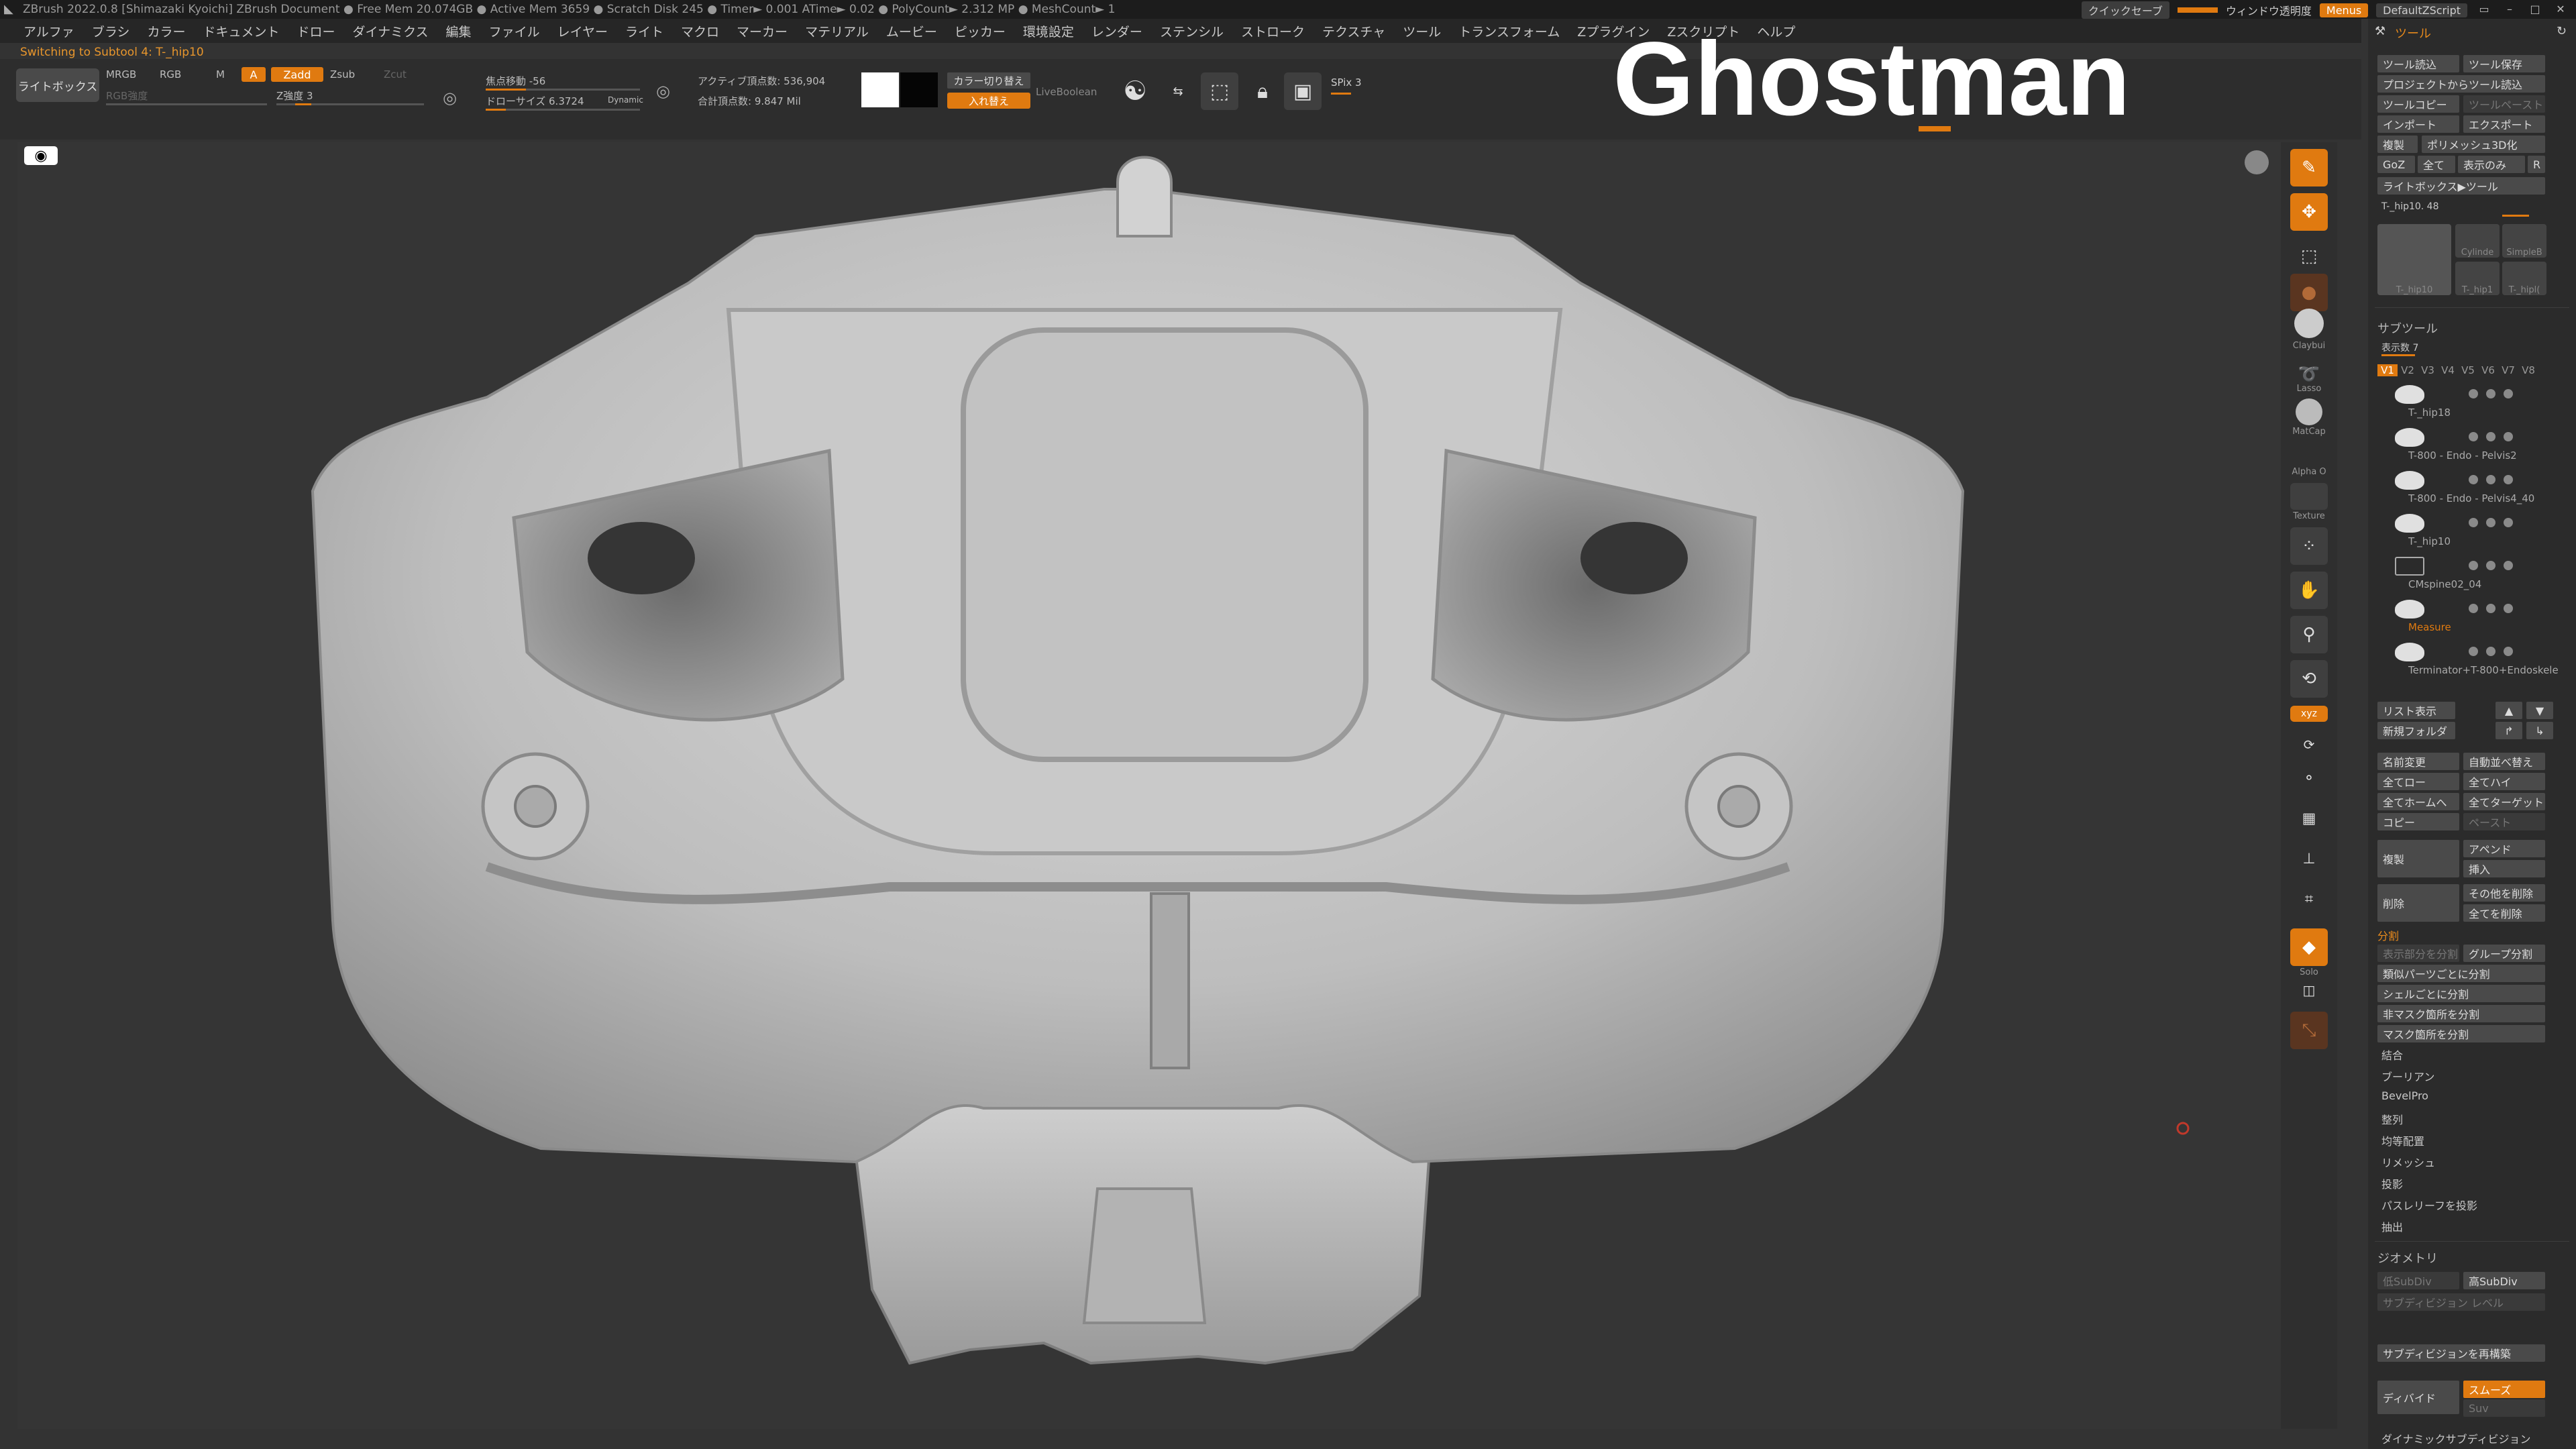  Describe the element at coordinates (2197, 10) in the screenshot. I see `transparency-slider` at that location.